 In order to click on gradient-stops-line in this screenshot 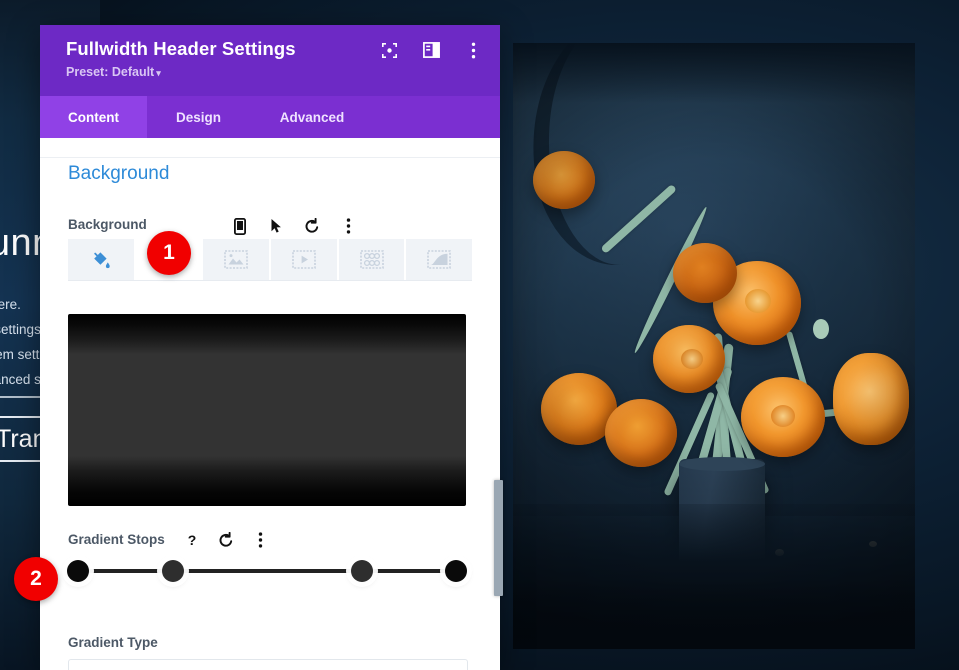, I will do `click(267, 571)`.